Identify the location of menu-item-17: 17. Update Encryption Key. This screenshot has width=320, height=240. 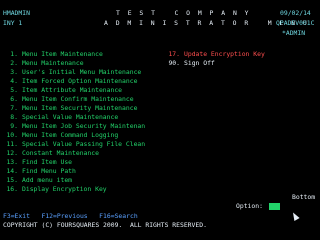
(213, 54).